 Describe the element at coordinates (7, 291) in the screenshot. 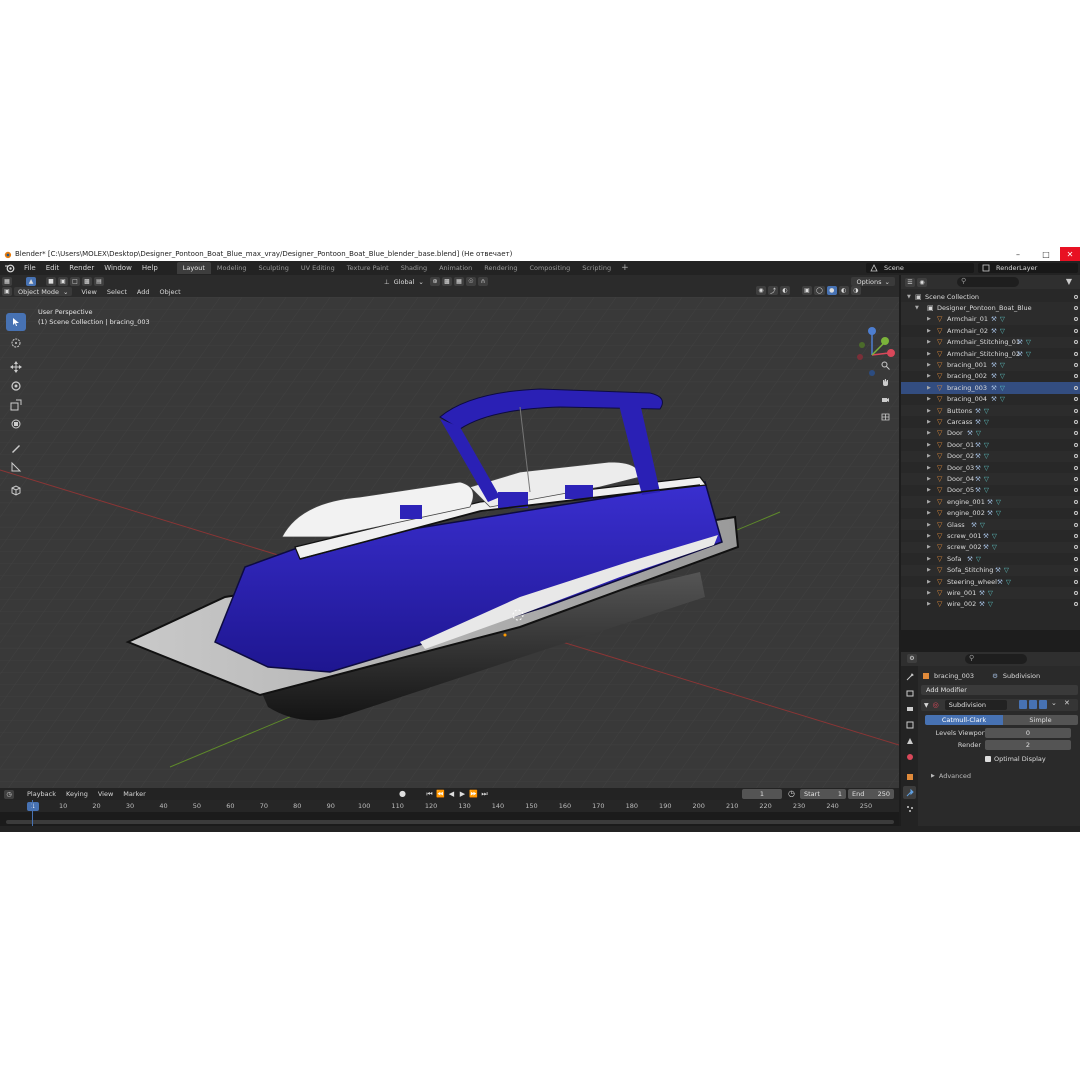

I see `object-mode-icon: ▣` at that location.